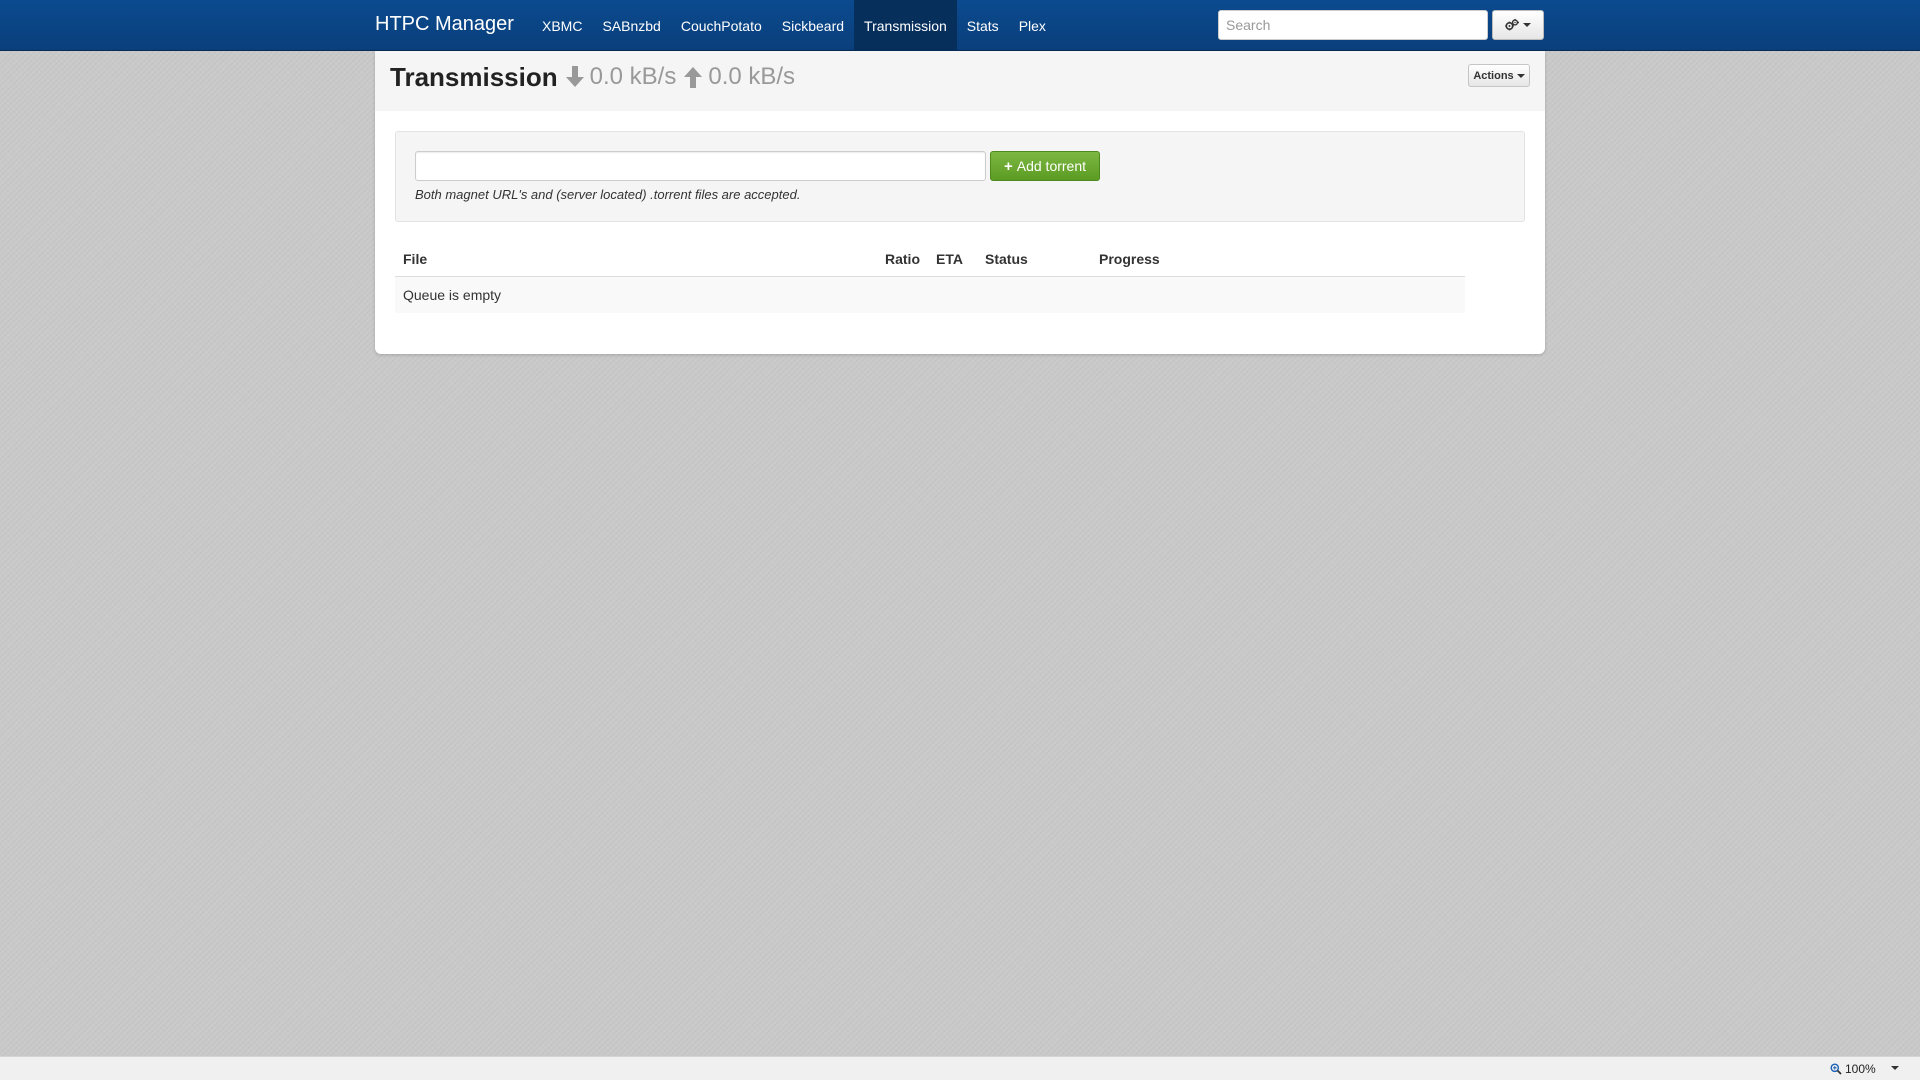 The image size is (1920, 1080). I want to click on zoom-dropdown-icon, so click(1895, 1068).